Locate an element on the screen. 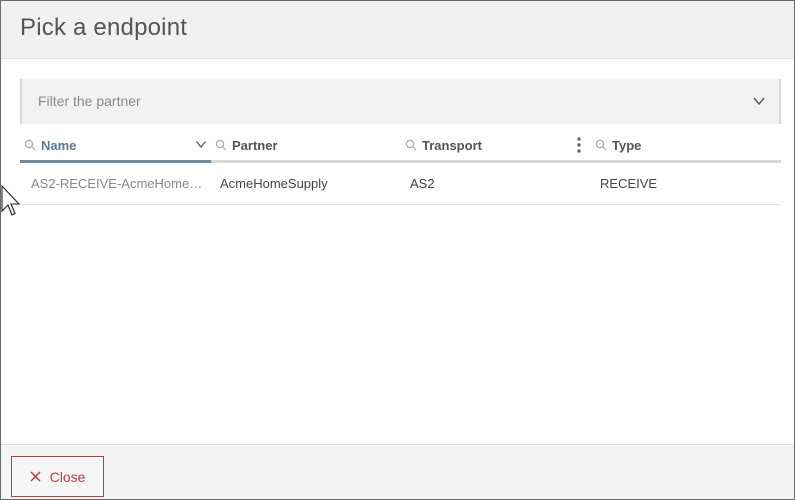  column-header-name: Name is located at coordinates (117, 145).